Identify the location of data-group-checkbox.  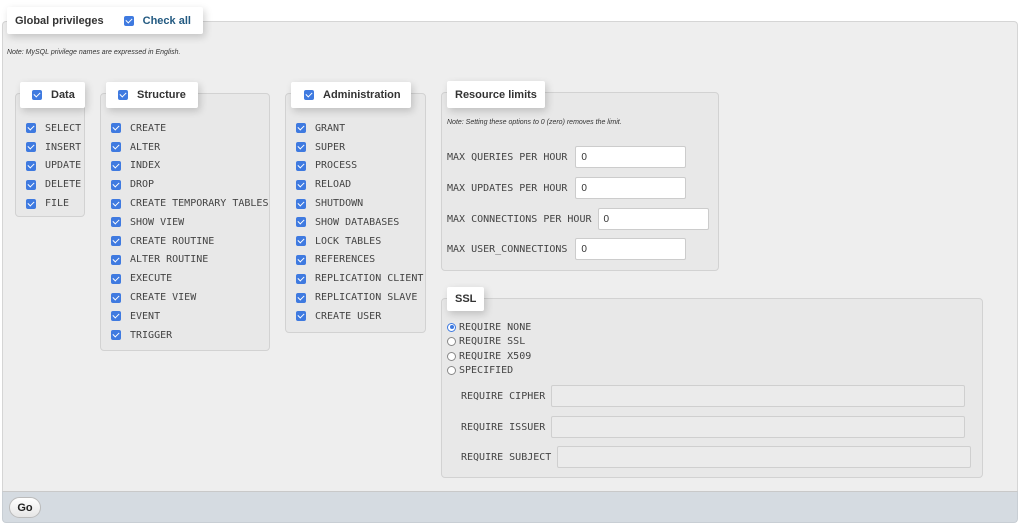
(37, 95).